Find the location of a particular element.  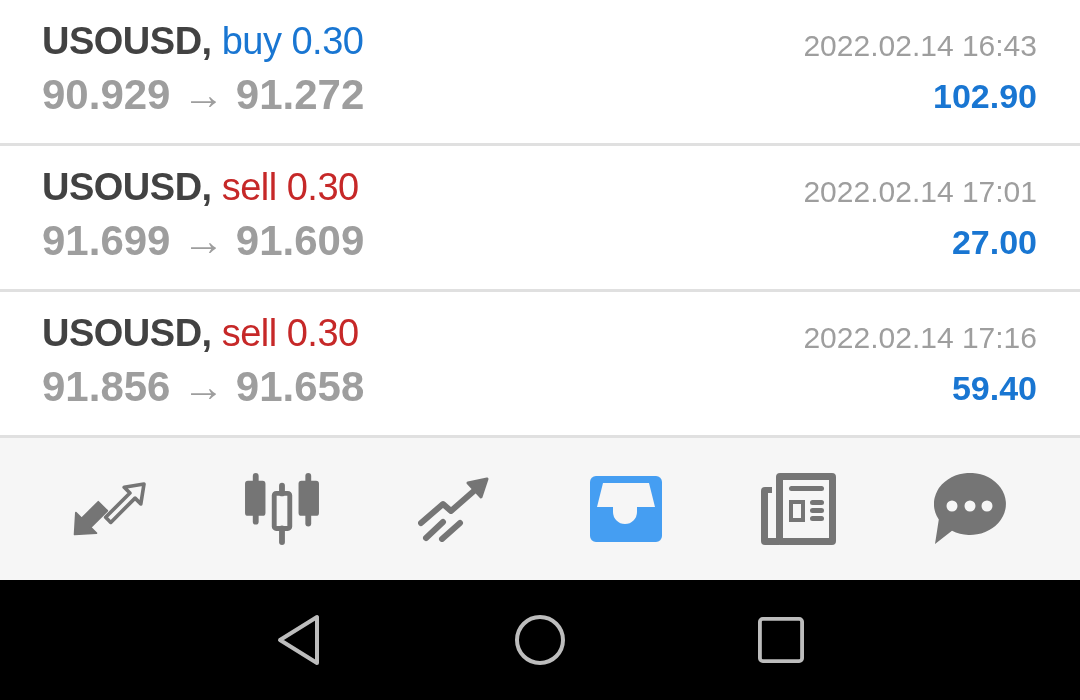

back-icon is located at coordinates (299, 640).